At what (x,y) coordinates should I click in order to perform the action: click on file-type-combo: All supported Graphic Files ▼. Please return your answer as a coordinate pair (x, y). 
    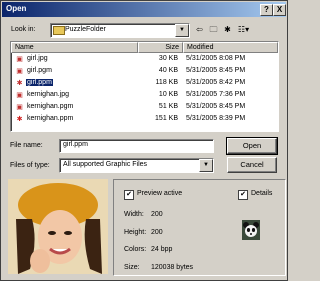
    Looking at the image, I should click on (136, 165).